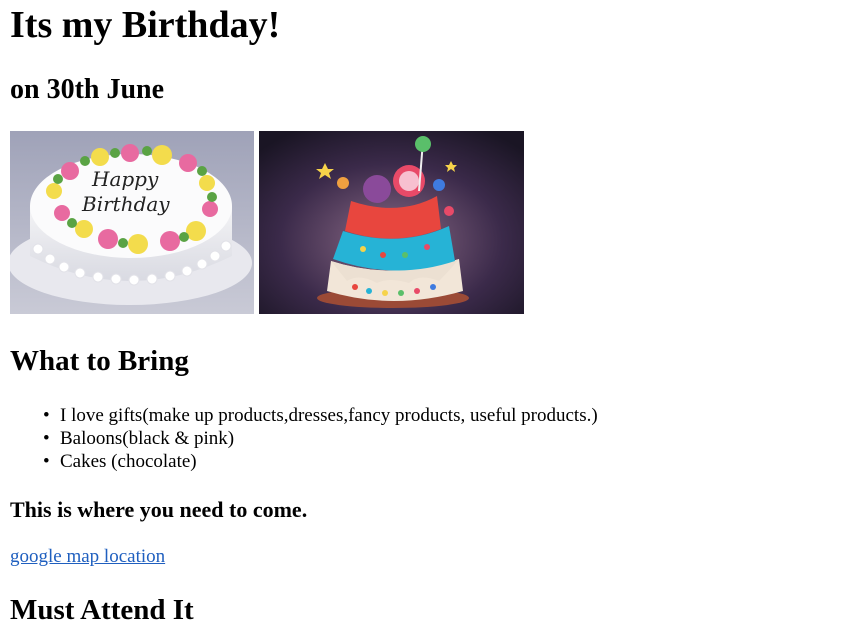 The image size is (842, 631). What do you see at coordinates (132, 222) in the screenshot?
I see `birthday-cake-image: Happy Birthday` at bounding box center [132, 222].